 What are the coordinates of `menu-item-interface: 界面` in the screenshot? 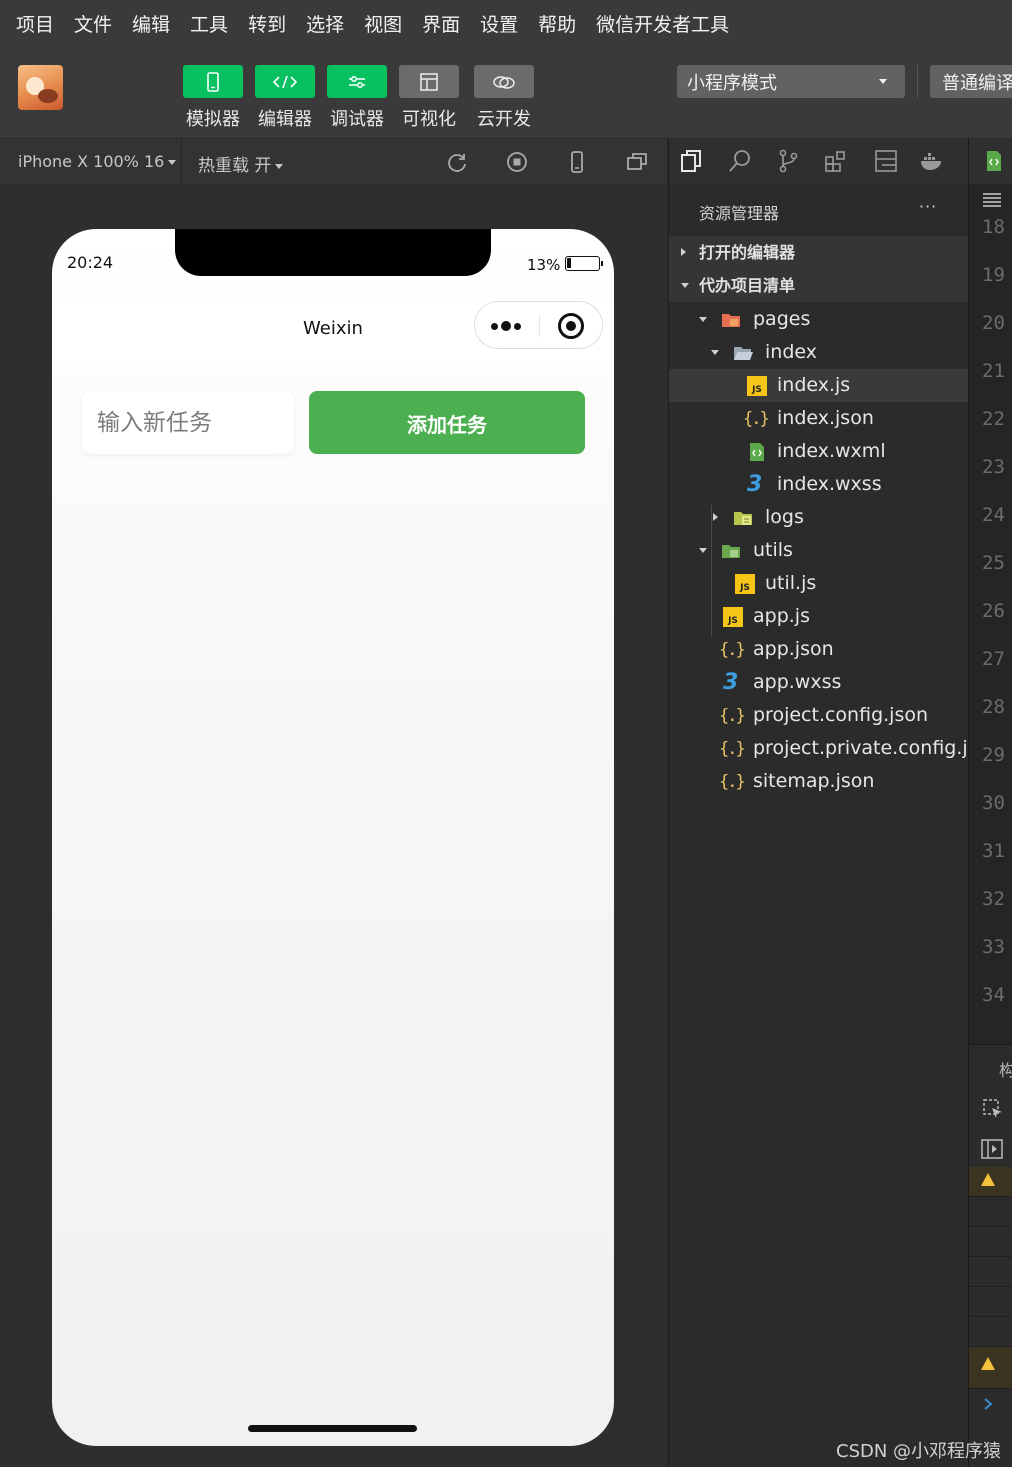 It's located at (441, 23).